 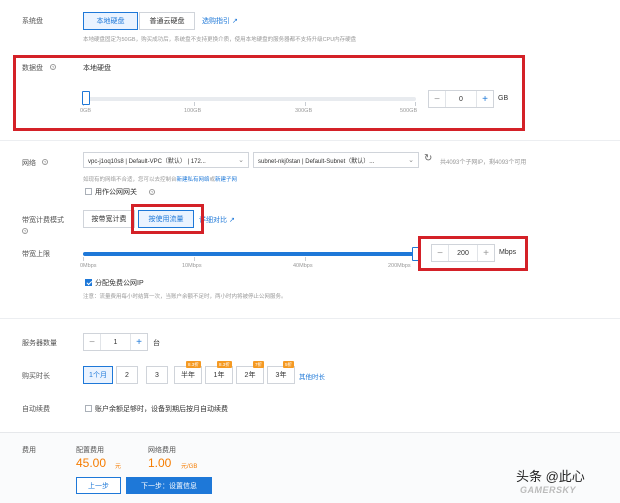 What do you see at coordinates (192, 266) in the screenshot?
I see `bandwidth-tick-label: 10Mbps` at bounding box center [192, 266].